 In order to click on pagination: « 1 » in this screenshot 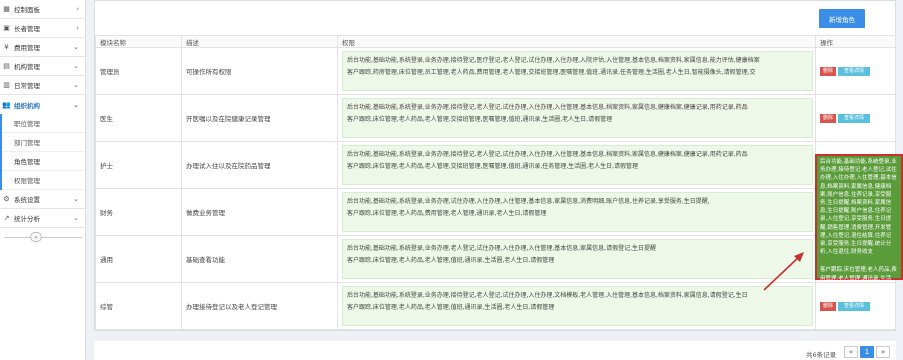, I will do `click(867, 352)`.